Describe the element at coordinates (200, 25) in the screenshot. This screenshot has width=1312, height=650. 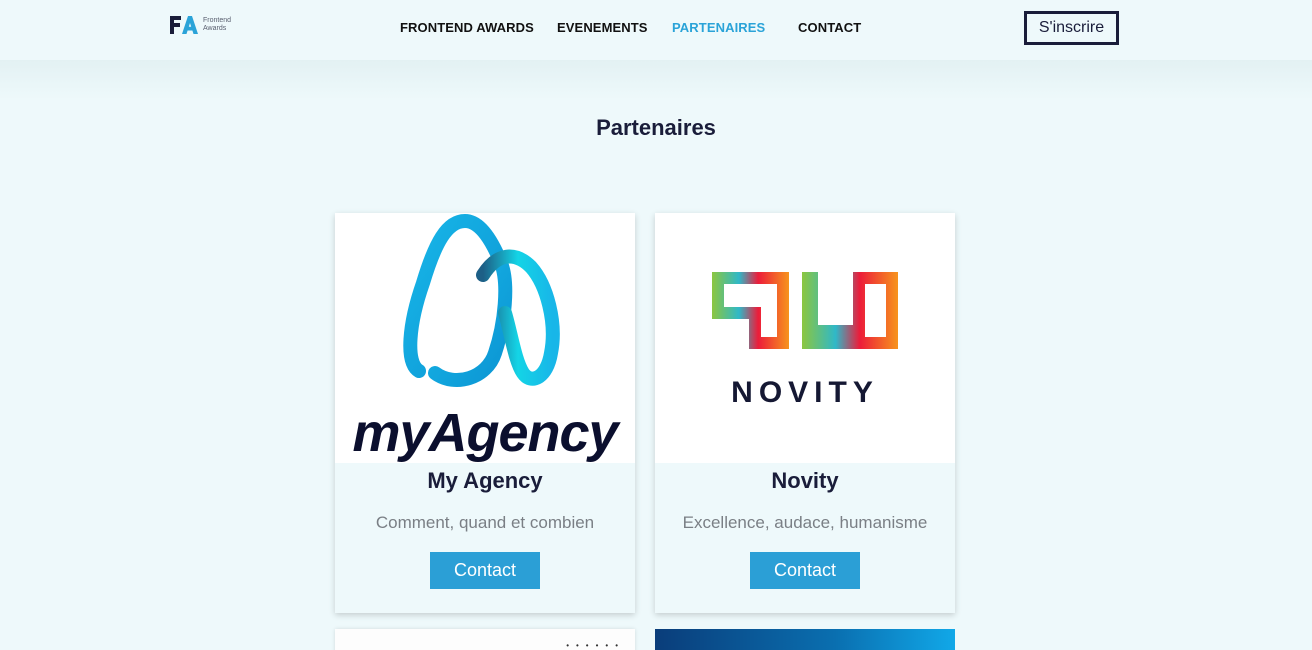
I see `brand-logo: Frontend Awards` at that location.